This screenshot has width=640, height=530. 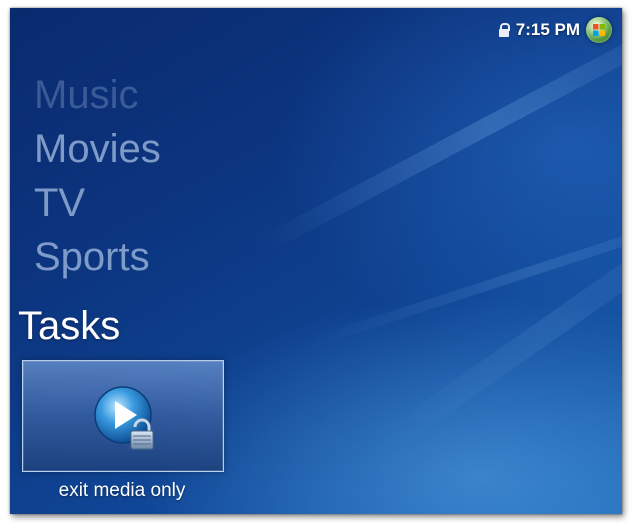 What do you see at coordinates (504, 30) in the screenshot?
I see `lock-icon` at bounding box center [504, 30].